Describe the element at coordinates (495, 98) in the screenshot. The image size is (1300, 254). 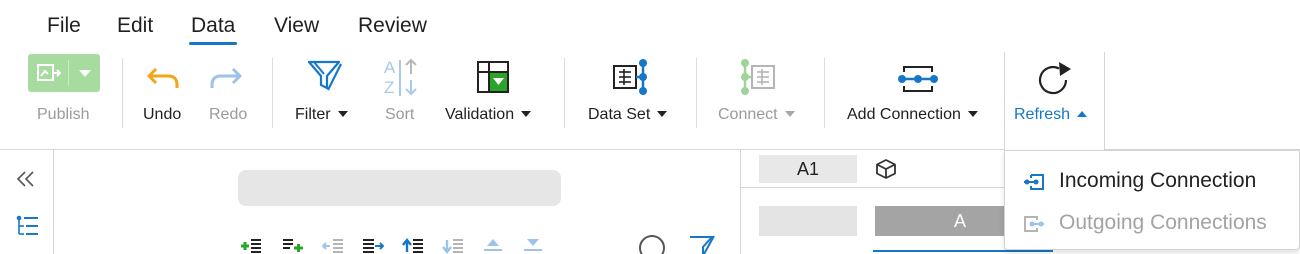
I see `validation-button: Validation` at that location.